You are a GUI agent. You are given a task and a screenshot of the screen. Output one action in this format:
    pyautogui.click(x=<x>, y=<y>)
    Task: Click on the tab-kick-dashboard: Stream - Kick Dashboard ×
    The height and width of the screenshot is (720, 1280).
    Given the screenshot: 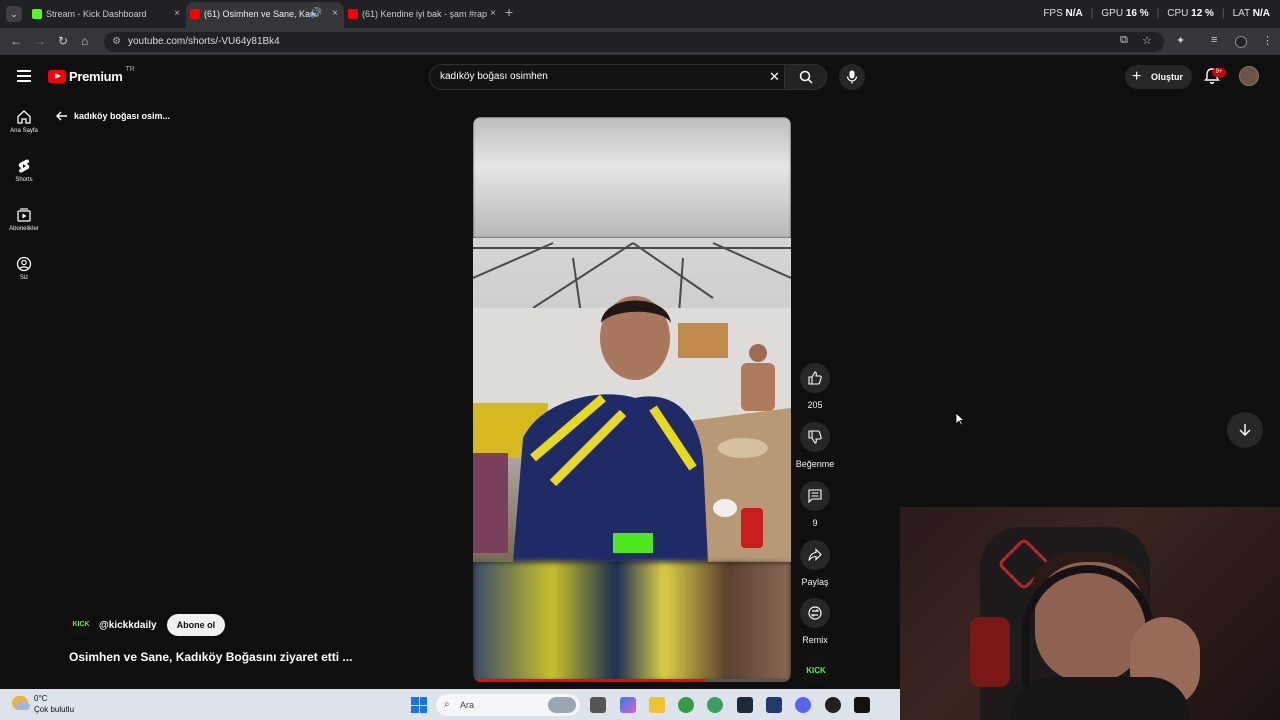 What is the action you would take?
    pyautogui.click(x=107, y=15)
    